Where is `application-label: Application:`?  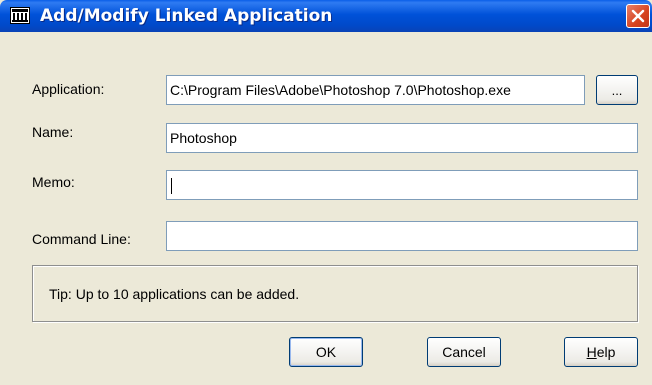 application-label: Application: is located at coordinates (68, 89).